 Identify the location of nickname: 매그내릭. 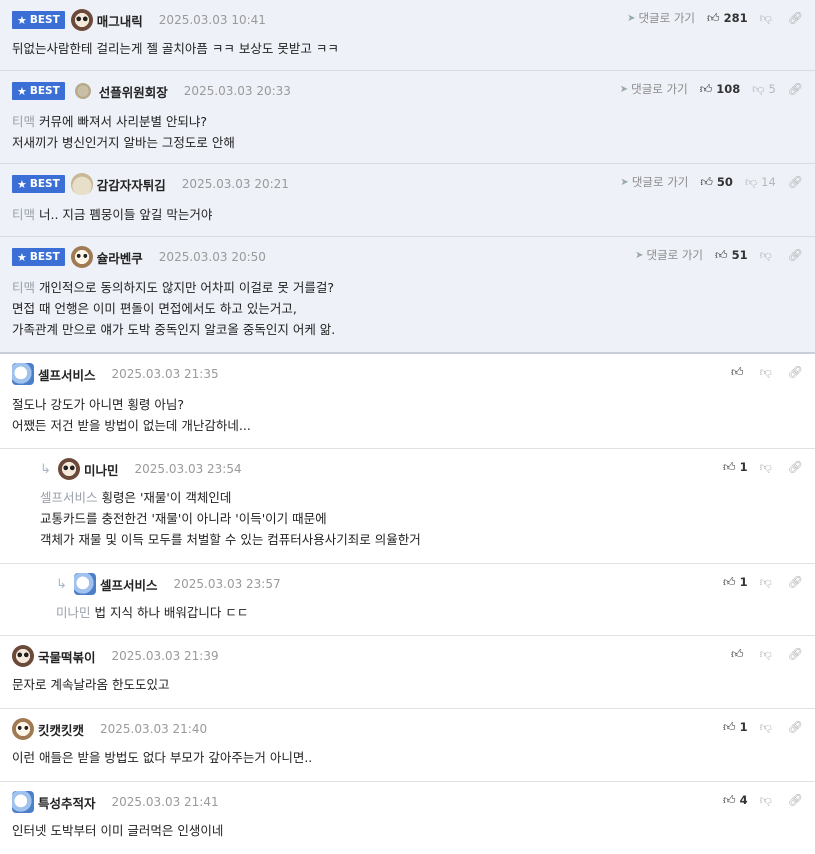
(120, 20).